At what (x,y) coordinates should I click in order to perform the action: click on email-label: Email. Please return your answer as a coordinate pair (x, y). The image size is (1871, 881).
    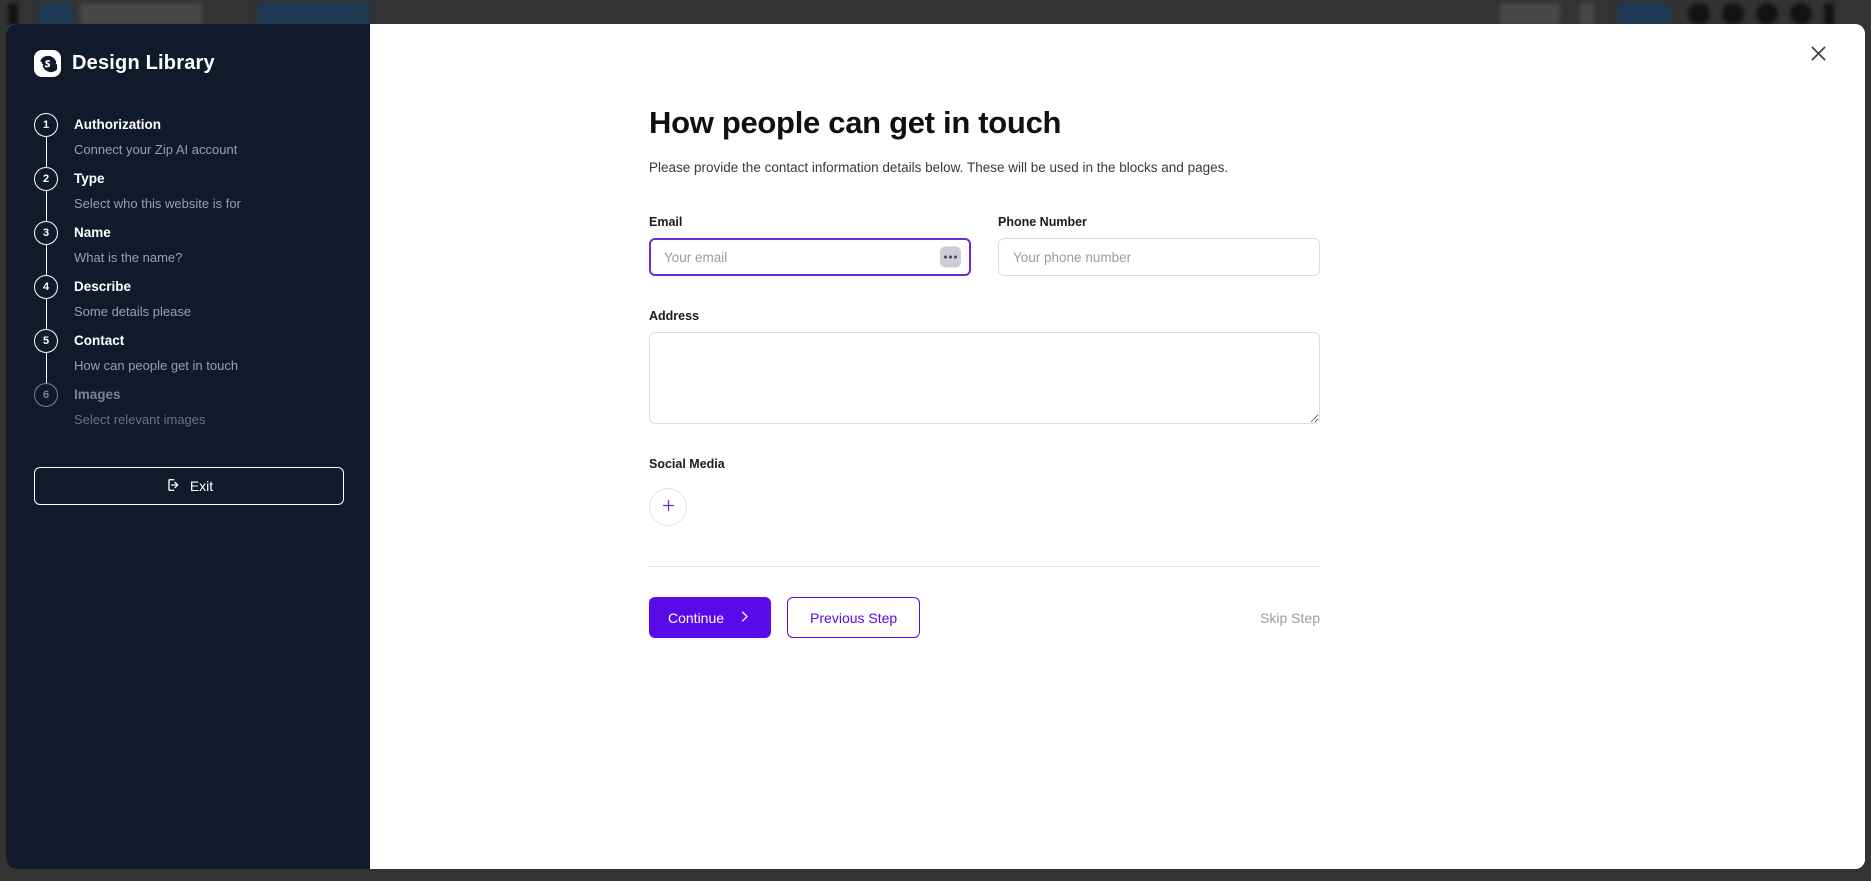
    Looking at the image, I should click on (666, 222).